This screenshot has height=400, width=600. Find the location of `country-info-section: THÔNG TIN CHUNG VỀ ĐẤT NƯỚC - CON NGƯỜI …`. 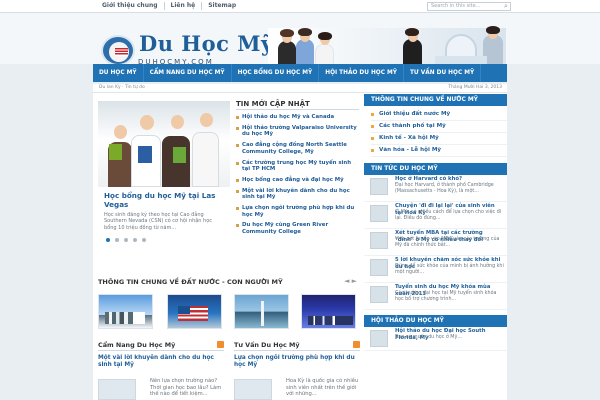

country-info-section: THÔNG TIN CHUNG VỀ ĐẤT NƯỚC - CON NGƯỜI … is located at coordinates (227, 305).